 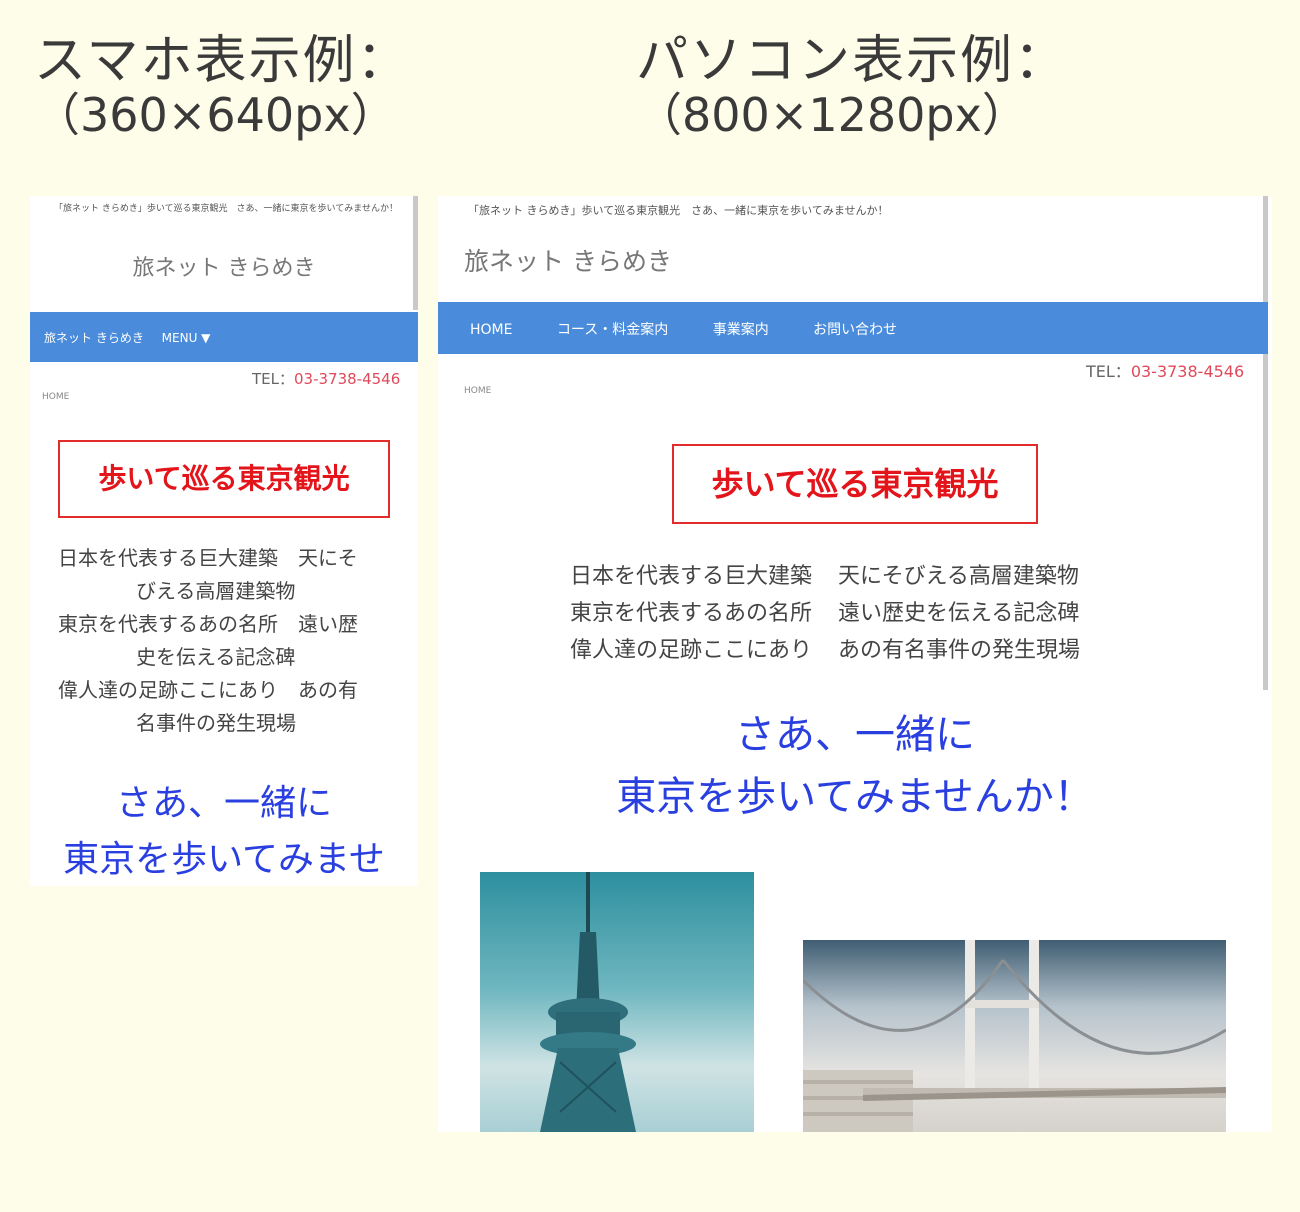 I want to click on intro-line: 名事件の発生現場, so click(x=216, y=723).